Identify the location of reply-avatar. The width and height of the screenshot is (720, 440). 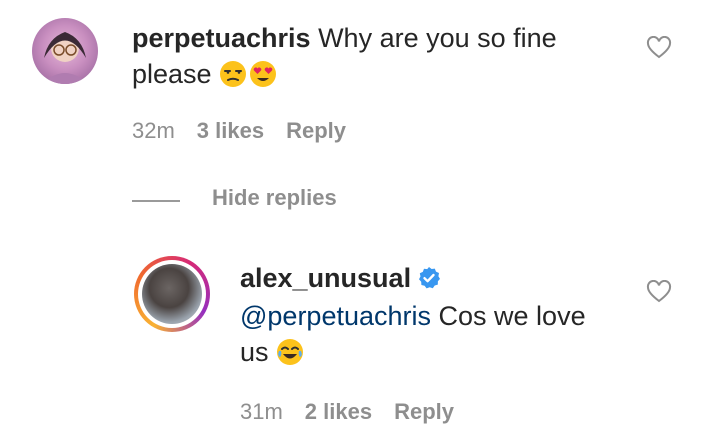
(172, 294).